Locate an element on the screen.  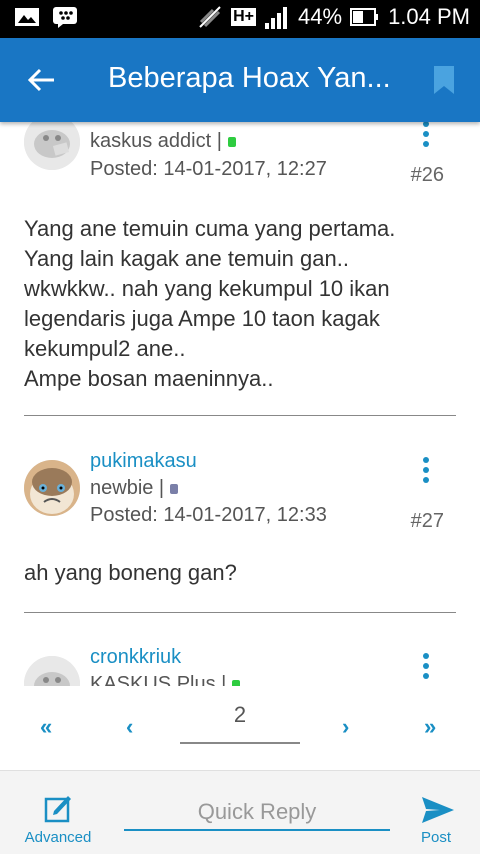
username: cronkkriuk is located at coordinates (135, 657).